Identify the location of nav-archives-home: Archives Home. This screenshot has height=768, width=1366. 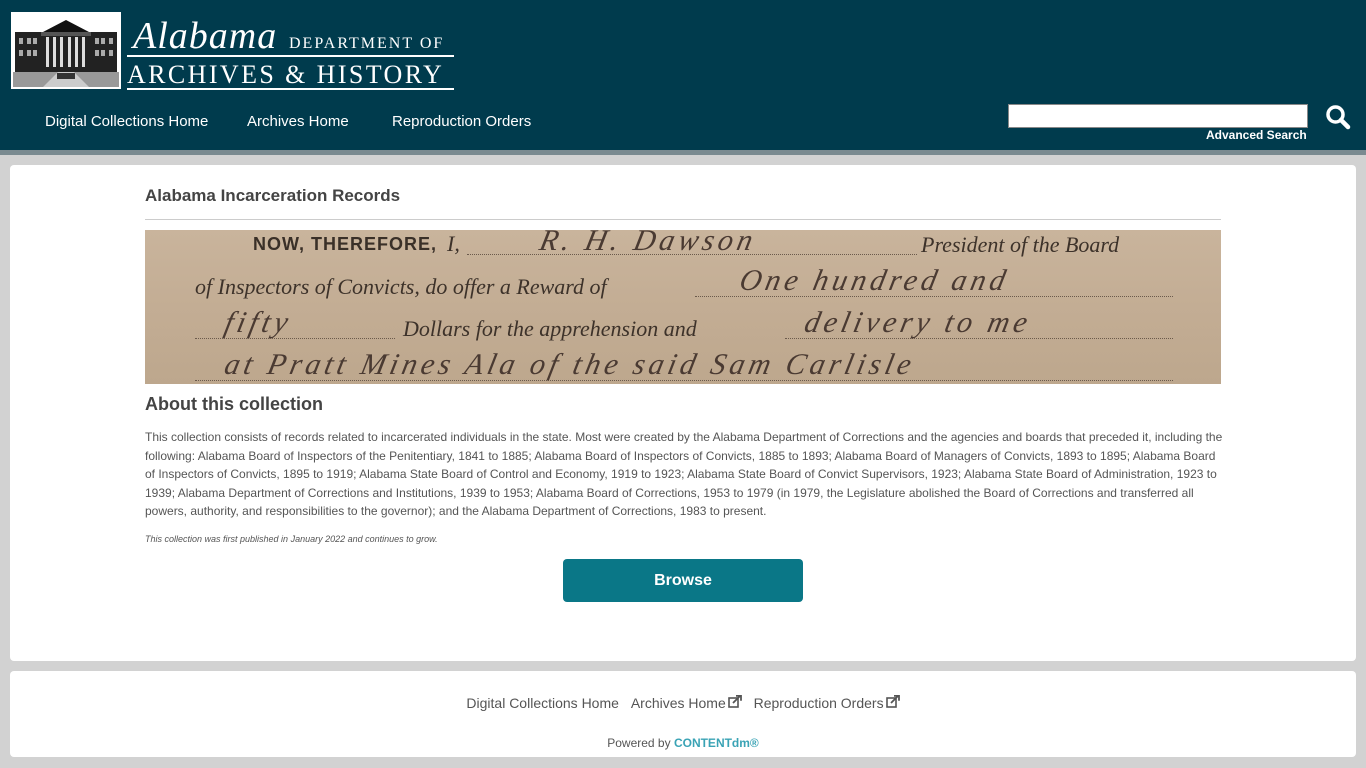
(298, 121).